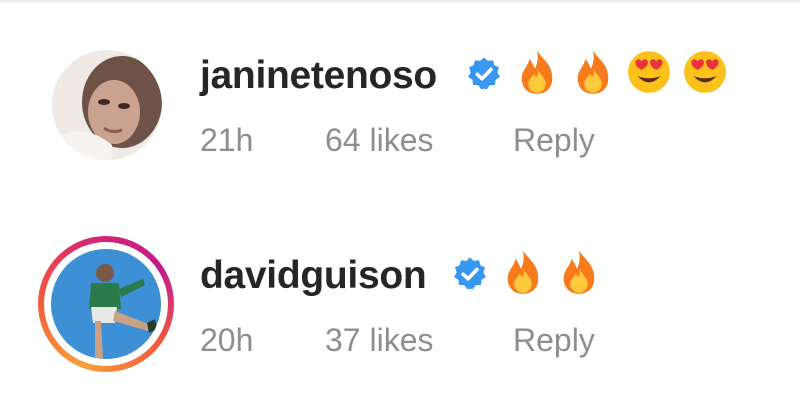 This screenshot has width=800, height=407. Describe the element at coordinates (379, 140) in the screenshot. I see `likes-count: 64 likes` at that location.